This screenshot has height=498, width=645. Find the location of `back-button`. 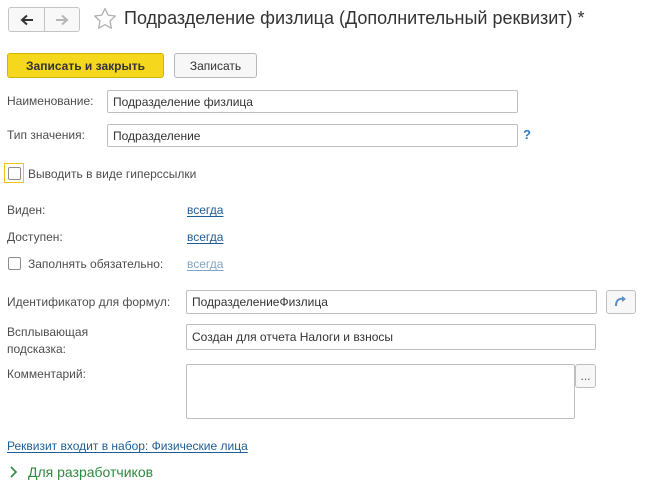

back-button is located at coordinates (26, 19).